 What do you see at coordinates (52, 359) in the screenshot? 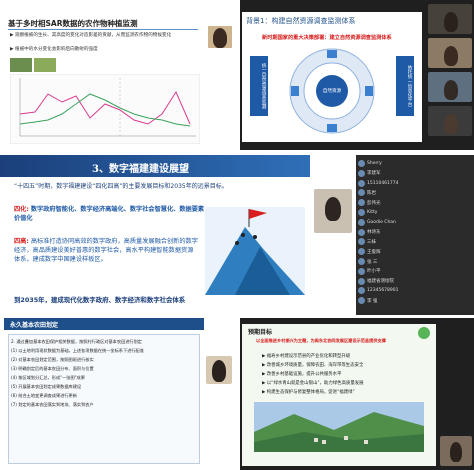
I see `body-line: (2) 对基本农田划定范围，按照图斑进行核实` at bounding box center [52, 359].